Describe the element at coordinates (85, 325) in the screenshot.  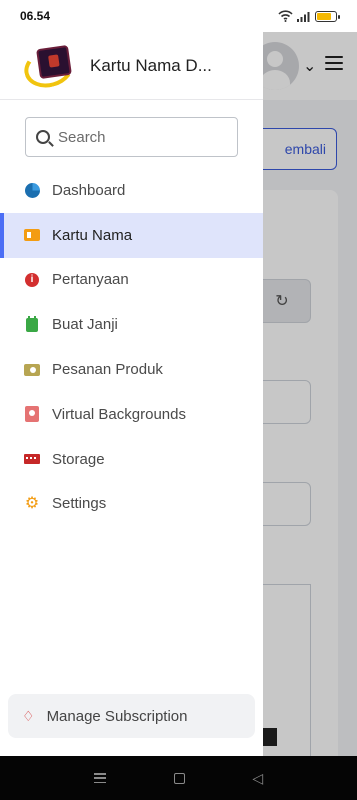
I see `sidebar-item-label: Buat Janji` at that location.